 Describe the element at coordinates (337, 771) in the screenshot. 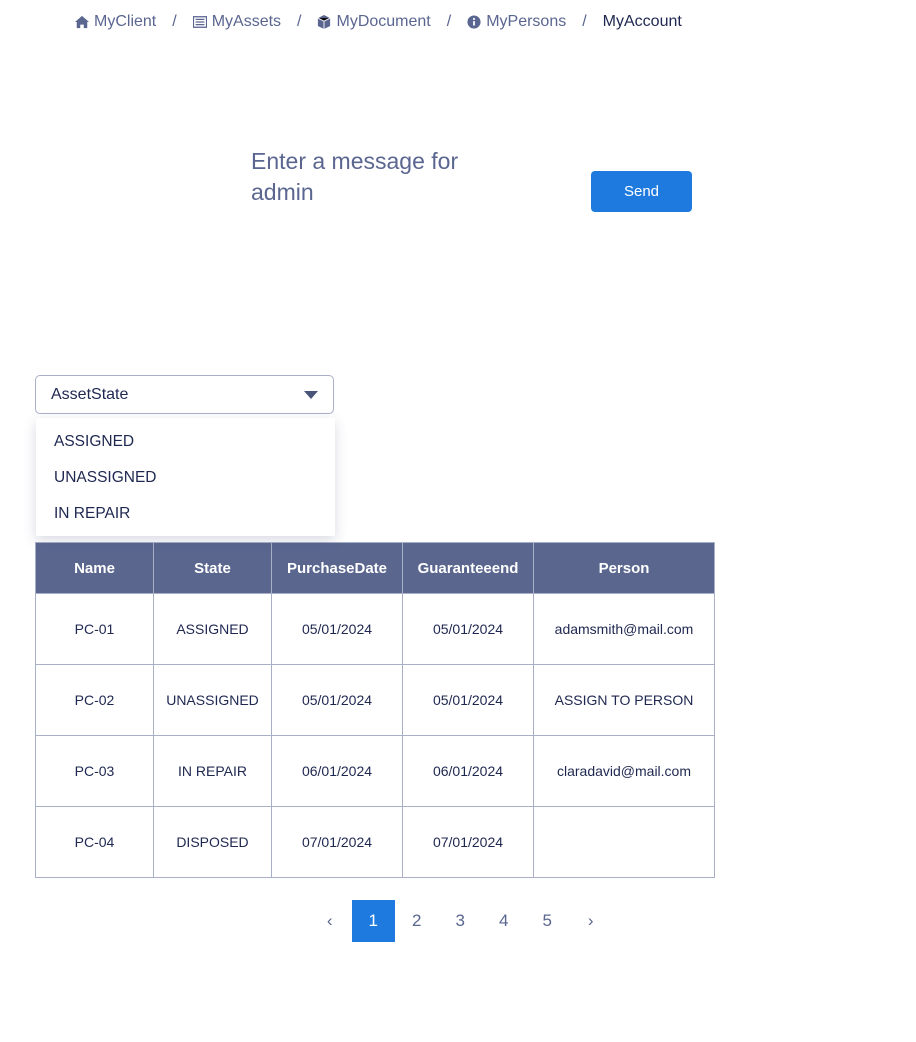

I see `cell-purchasedate: 06/01/2024` at that location.